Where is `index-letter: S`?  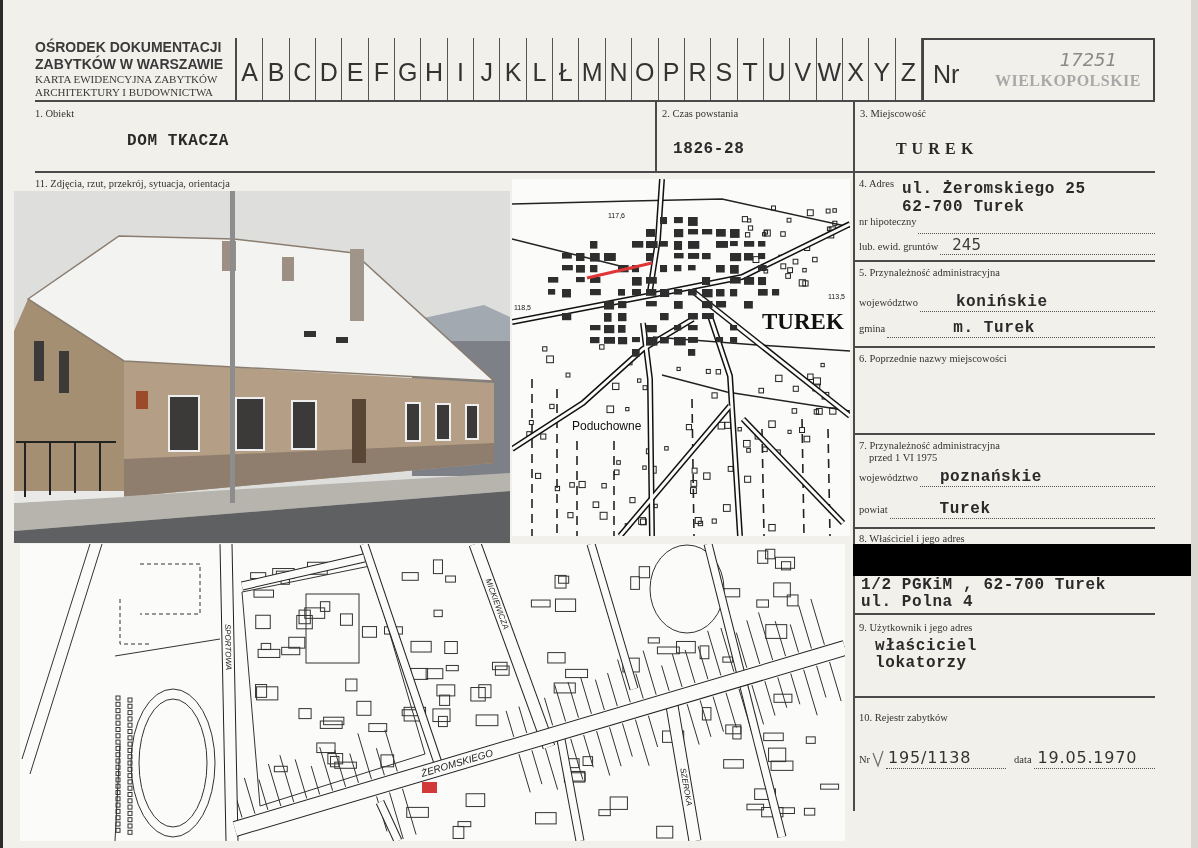 index-letter: S is located at coordinates (724, 69).